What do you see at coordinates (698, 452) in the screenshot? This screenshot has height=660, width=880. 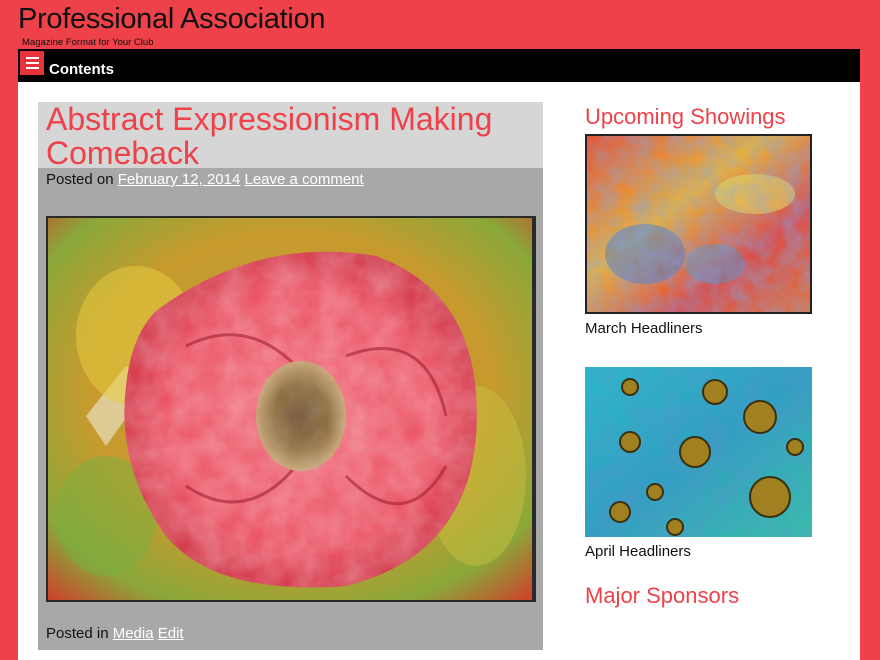 I see `april-headliners-image` at bounding box center [698, 452].